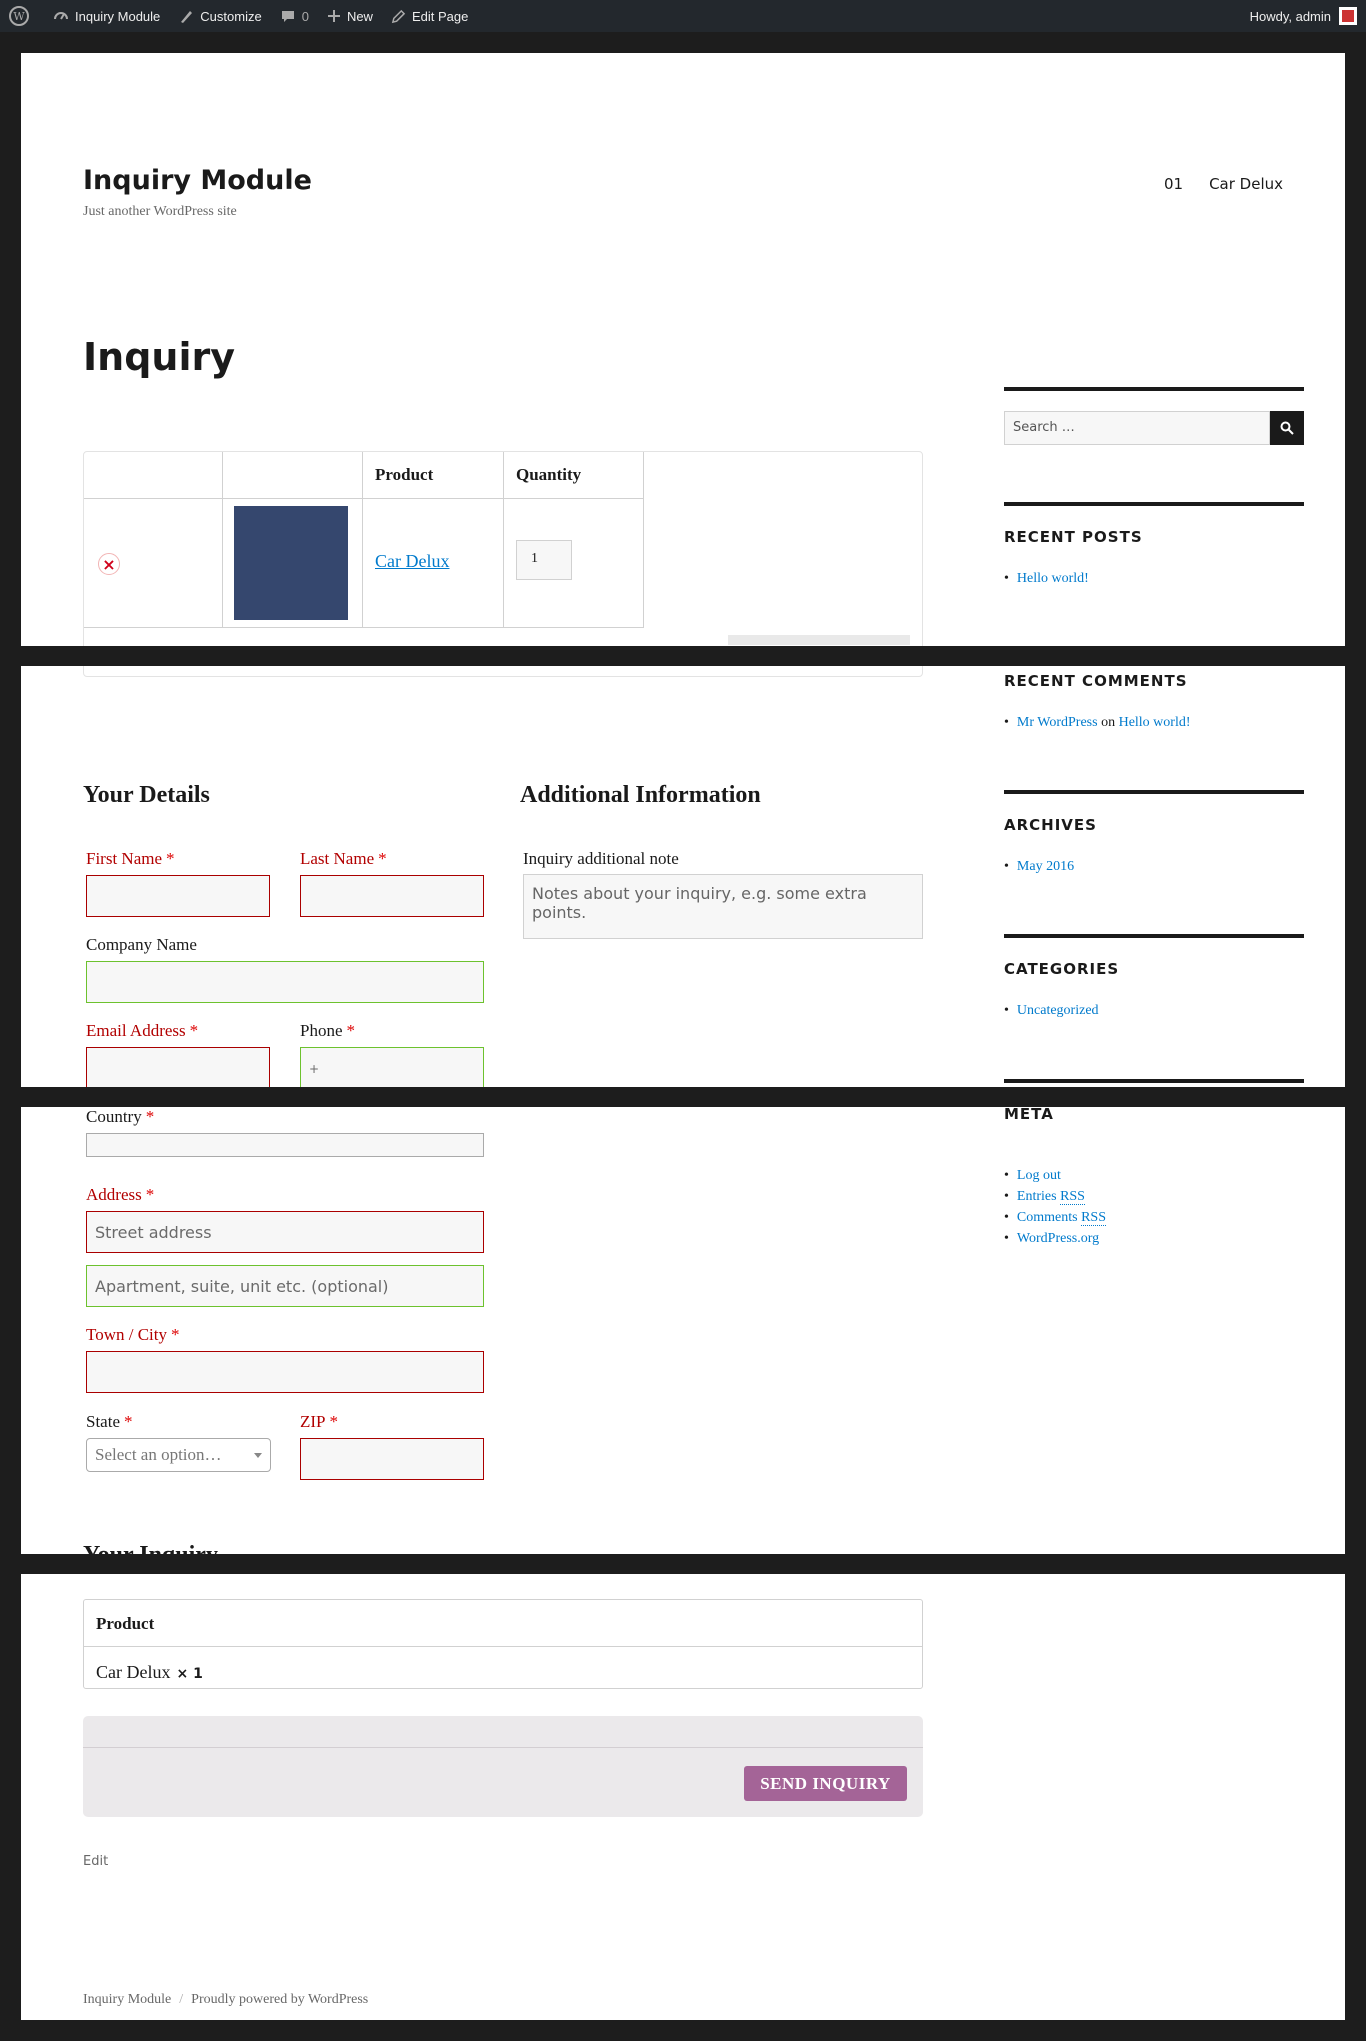 The image size is (1366, 2041). What do you see at coordinates (293, 475) in the screenshot?
I see `cart-header-thumbnail` at bounding box center [293, 475].